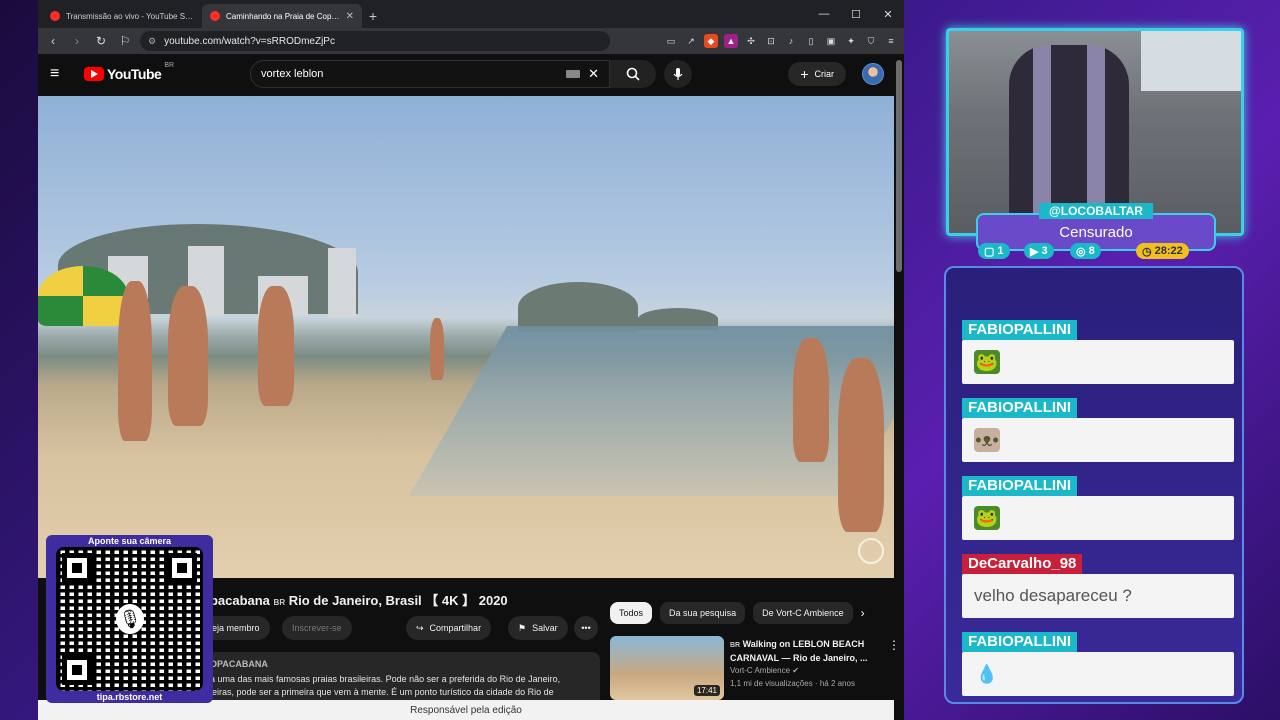 Image resolution: width=1280 pixels, height=720 pixels. Describe the element at coordinates (691, 41) in the screenshot. I see `share-icon: ↗` at that location.